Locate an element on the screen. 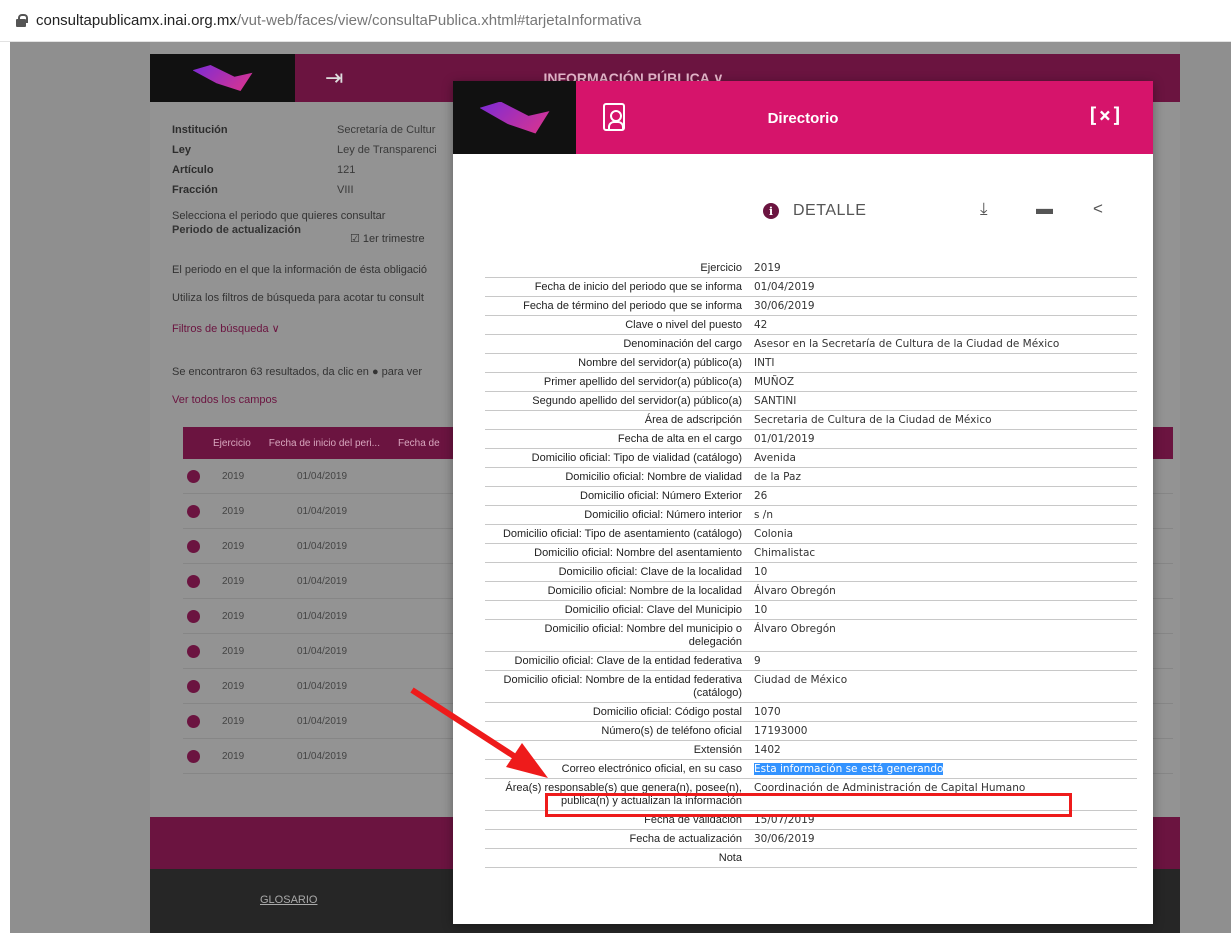 This screenshot has width=1231, height=933. detail-row: Domicilio oficial: Número Exterior 26 is located at coordinates (811, 496).